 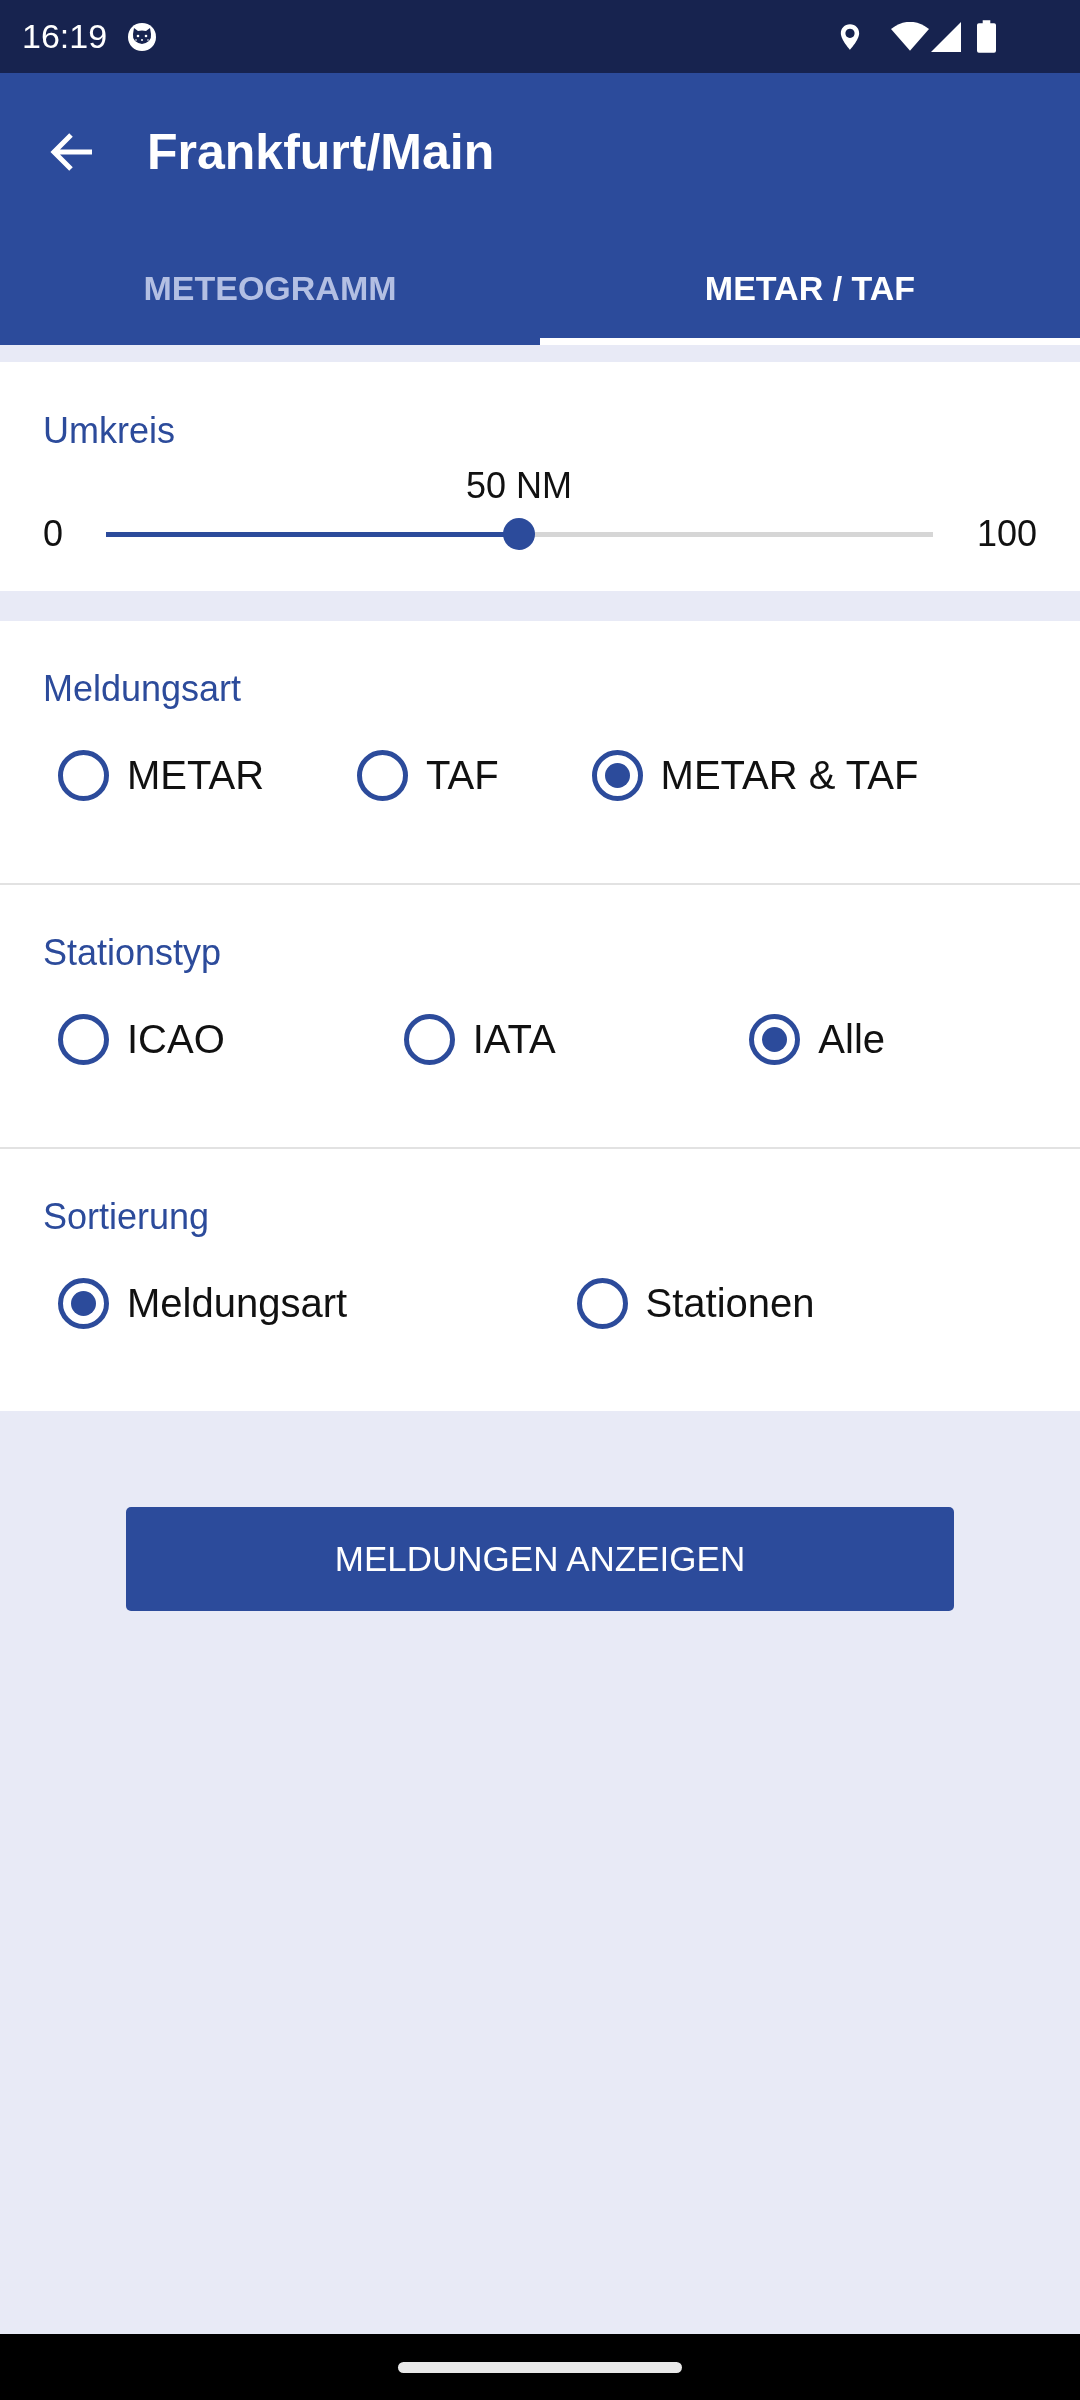 I want to click on show-reports-button: MELDUNGEN ANZEIGEN, so click(x=540, y=1559).